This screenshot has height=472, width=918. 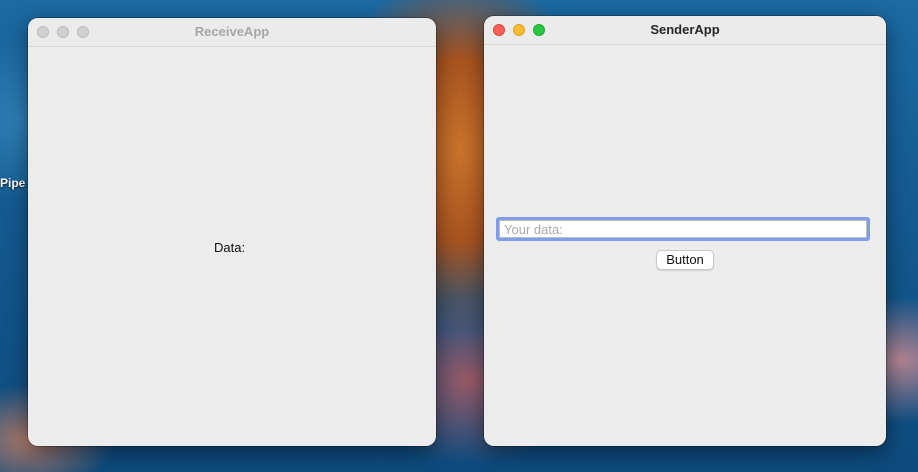 I want to click on receive-app-titlebar: ReceiveApp, so click(x=232, y=32).